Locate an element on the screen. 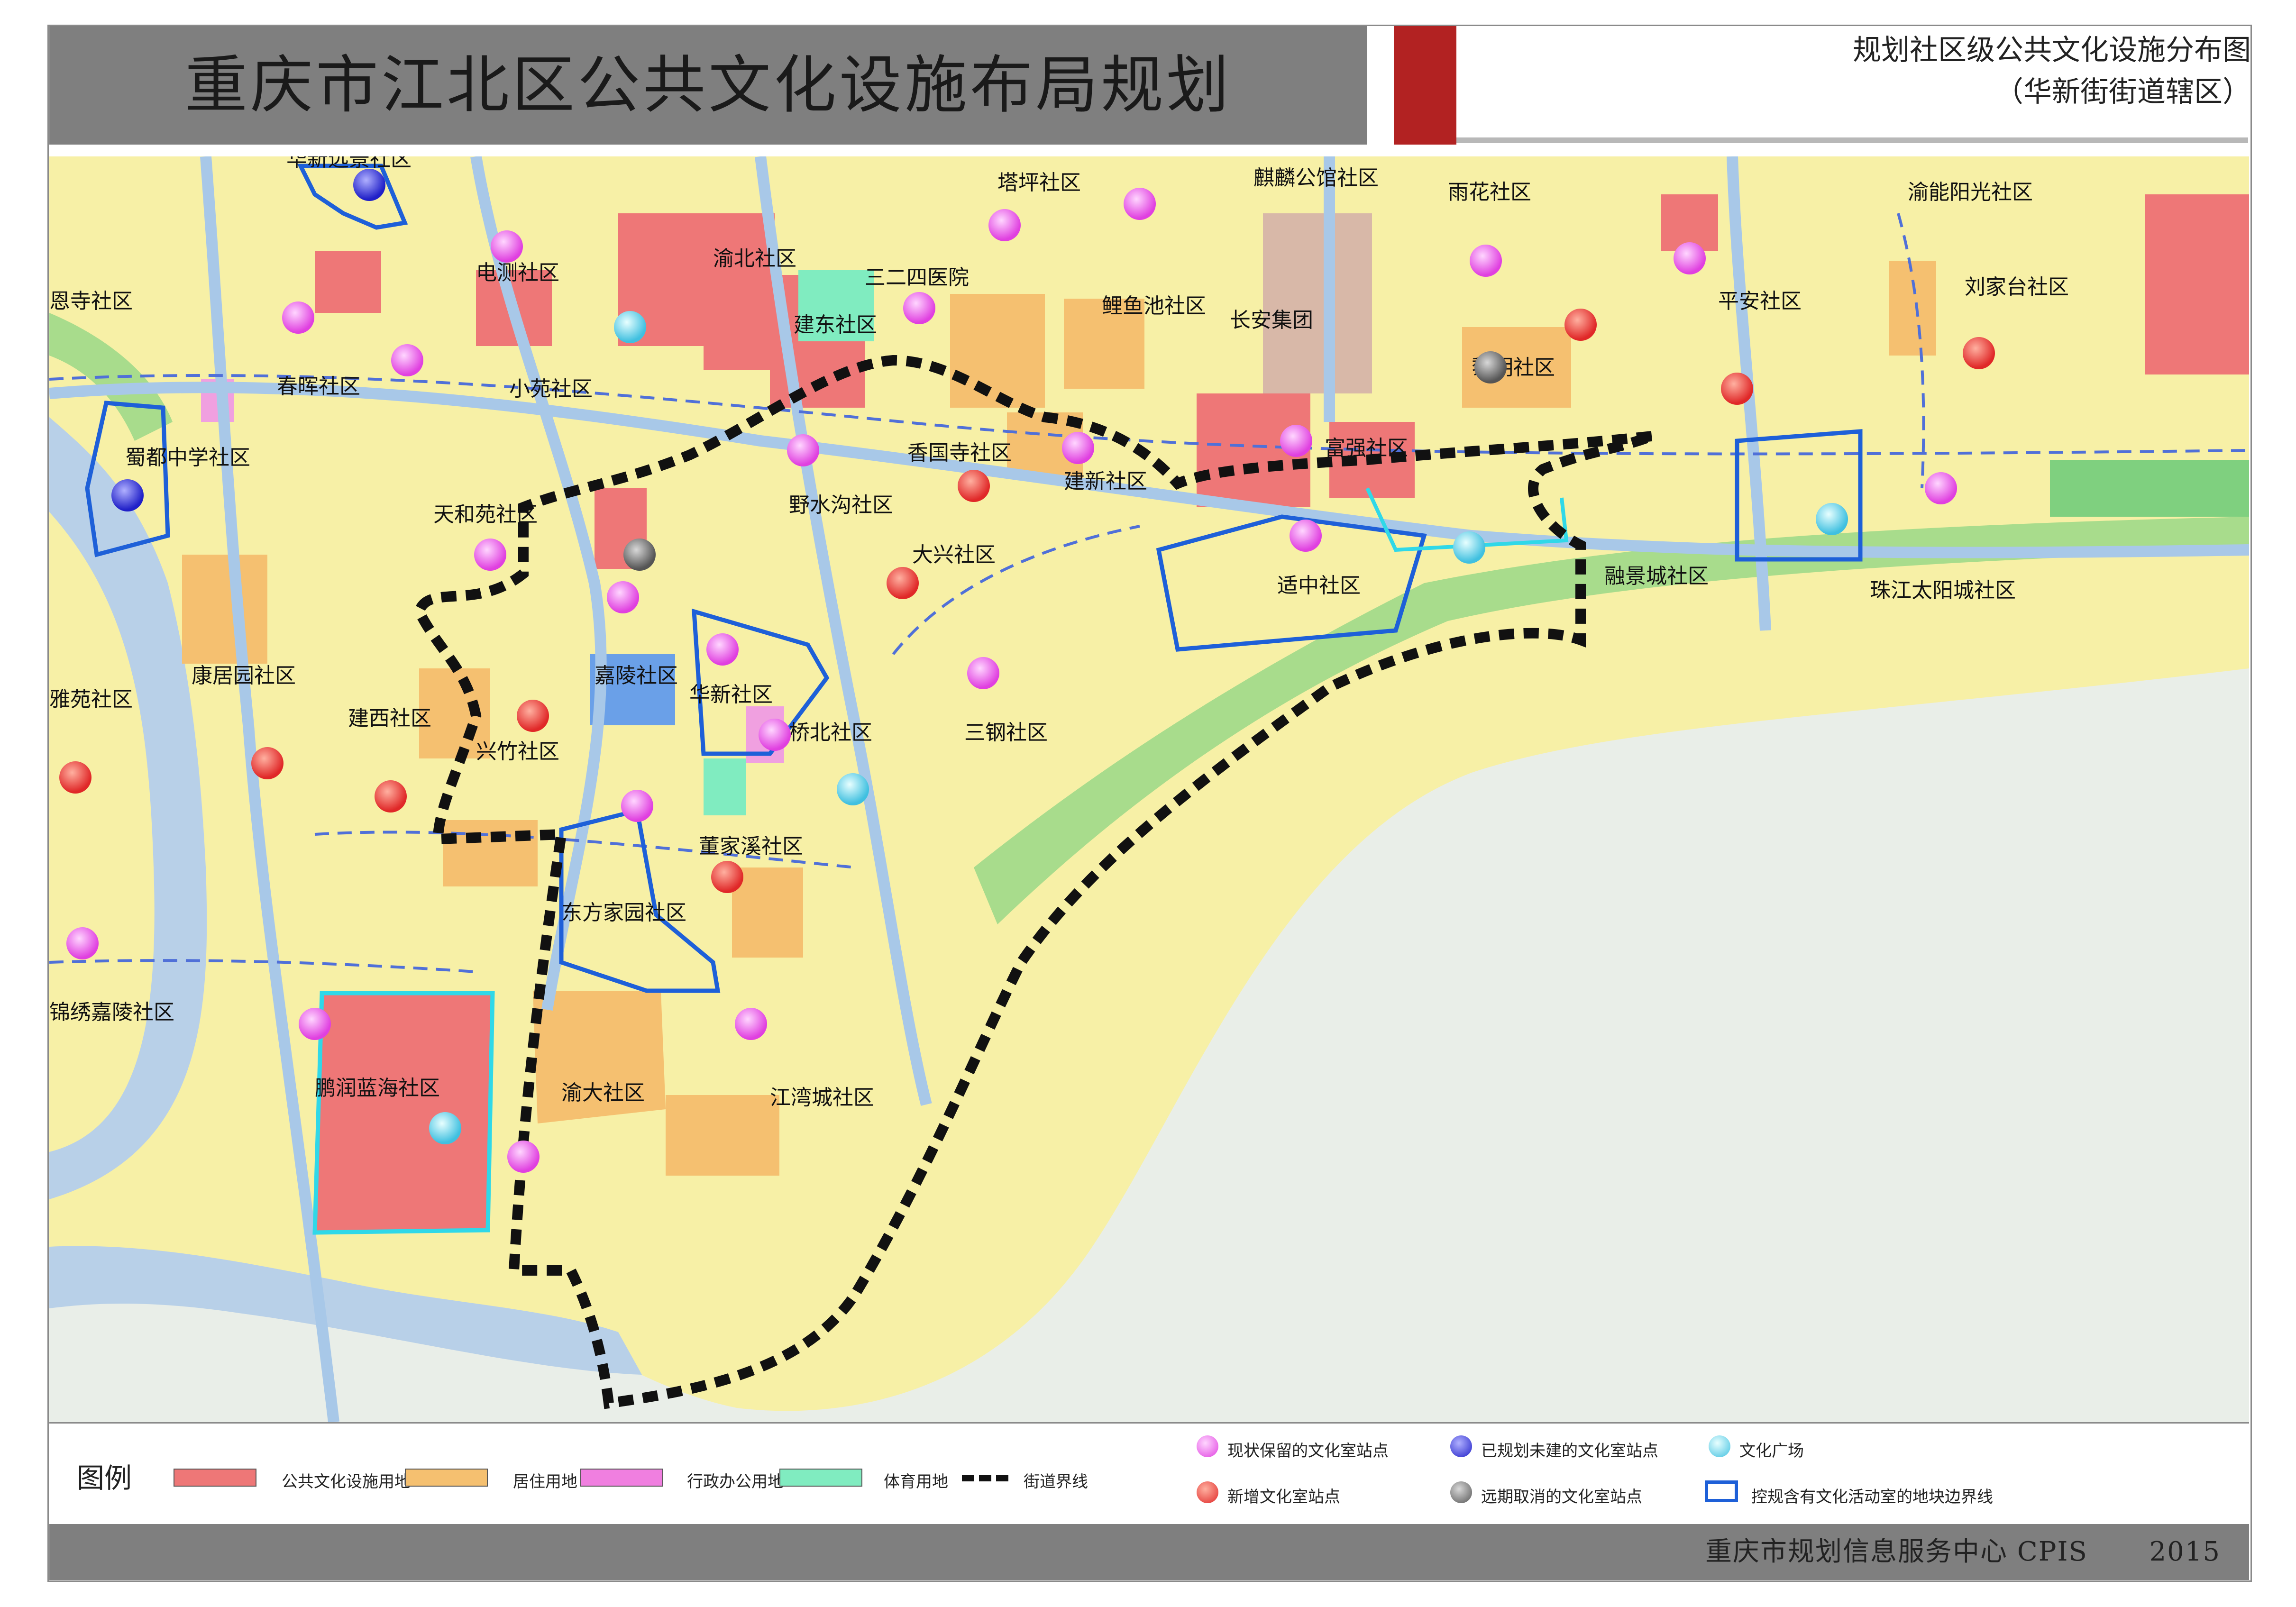 The image size is (2296, 1607). footer-credit: 重庆市规划信息服务中心 CPIS 2015 is located at coordinates (1963, 1552).